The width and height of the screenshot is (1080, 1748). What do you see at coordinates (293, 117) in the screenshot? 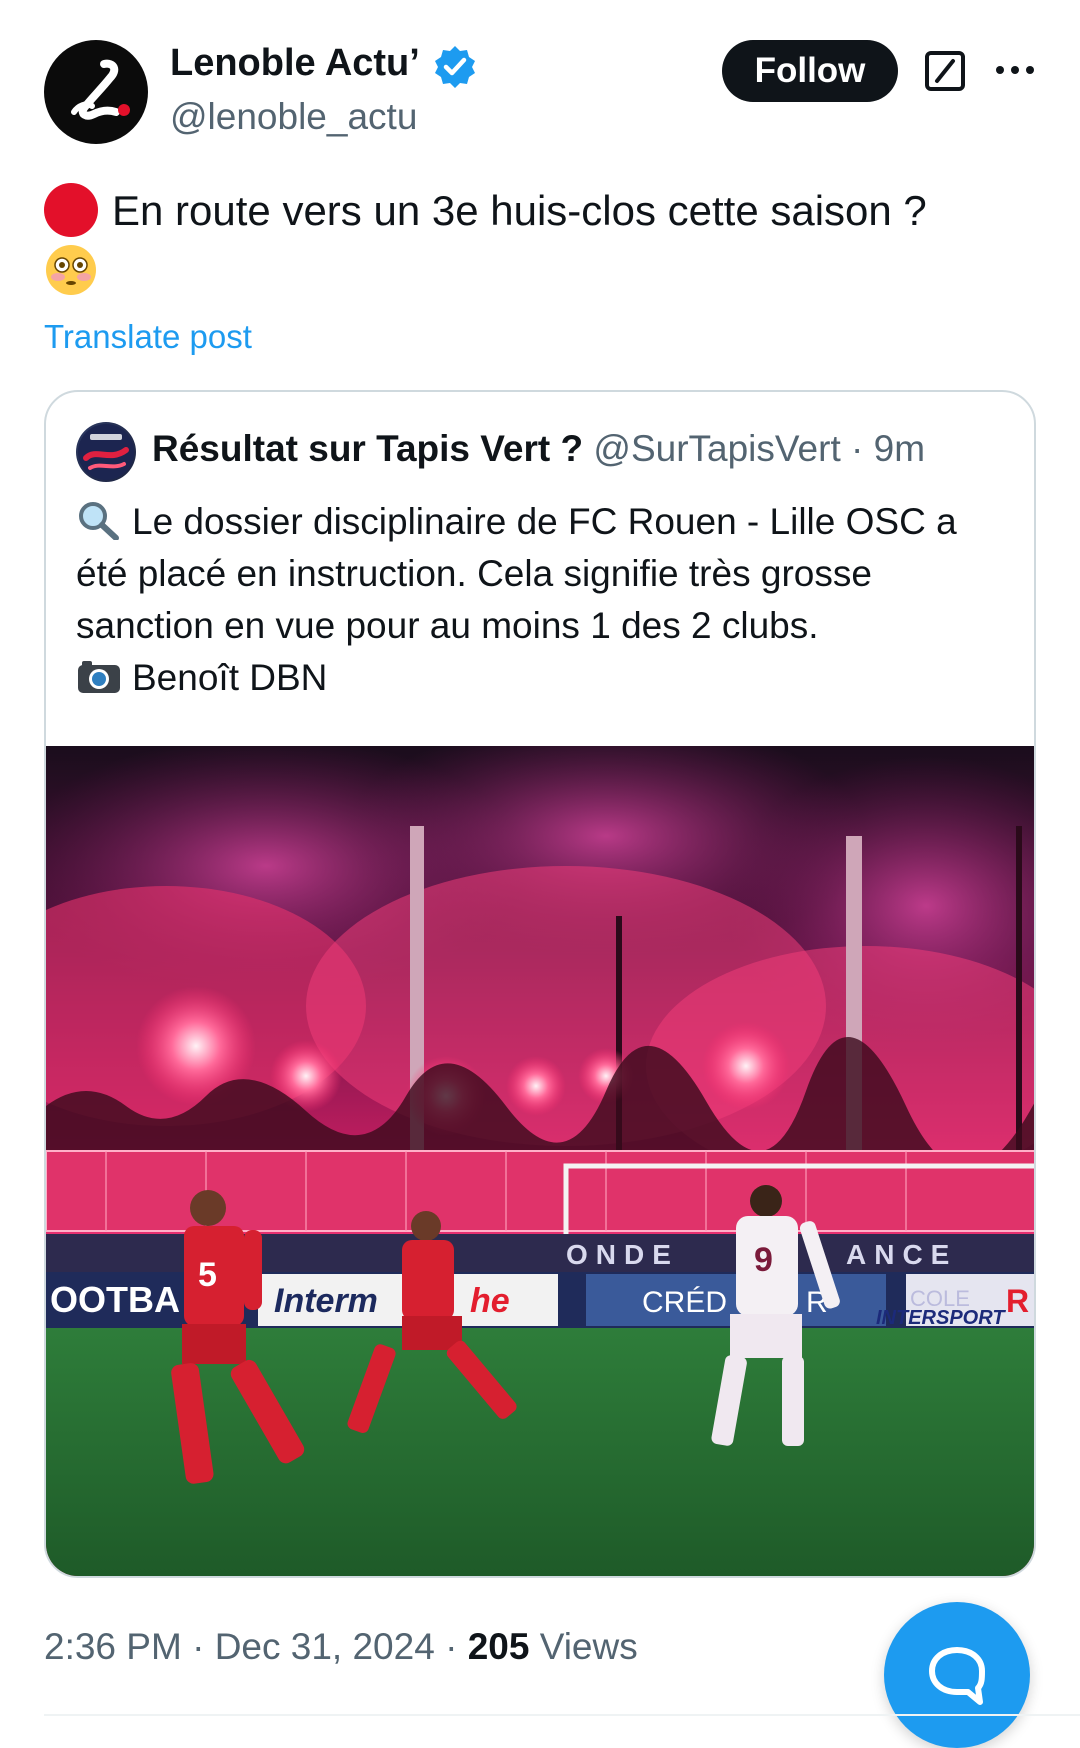
I see `author-handle: @lenoble_actu` at bounding box center [293, 117].